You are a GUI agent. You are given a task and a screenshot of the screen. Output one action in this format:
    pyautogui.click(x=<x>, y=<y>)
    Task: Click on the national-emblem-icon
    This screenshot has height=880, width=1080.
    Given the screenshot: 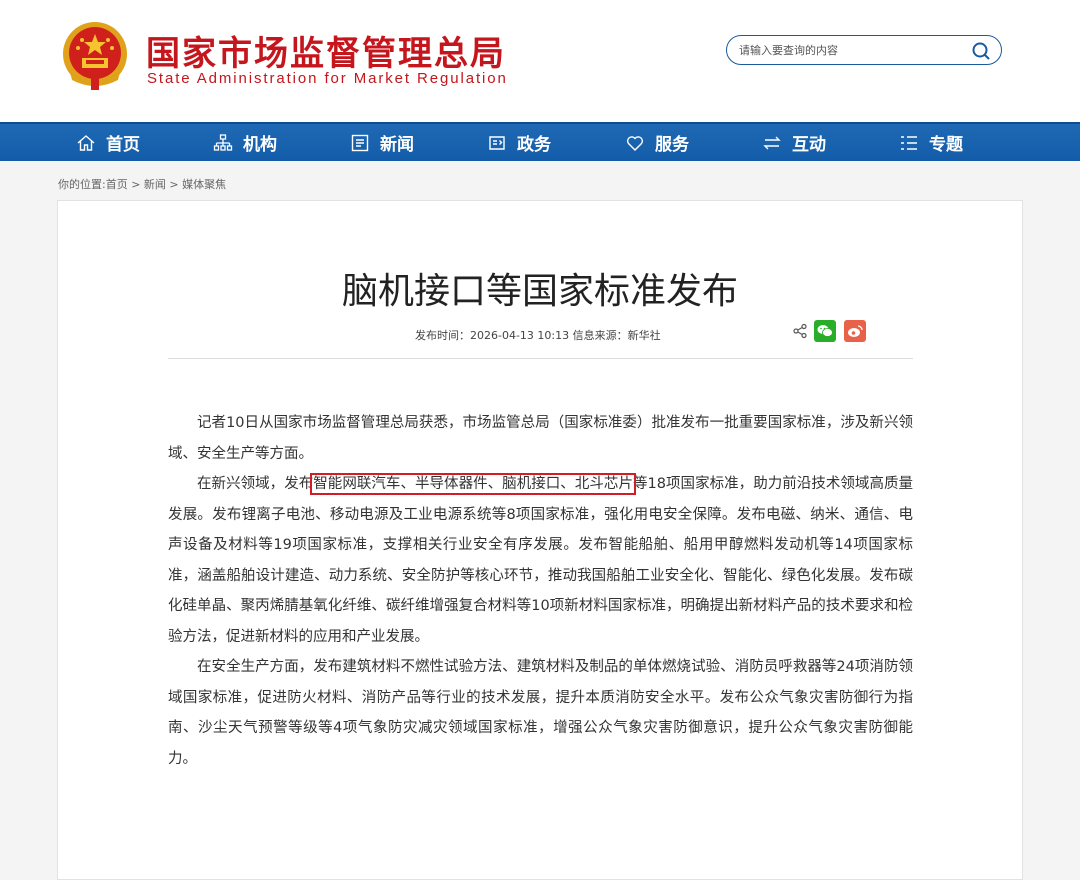 What is the action you would take?
    pyautogui.click(x=95, y=56)
    